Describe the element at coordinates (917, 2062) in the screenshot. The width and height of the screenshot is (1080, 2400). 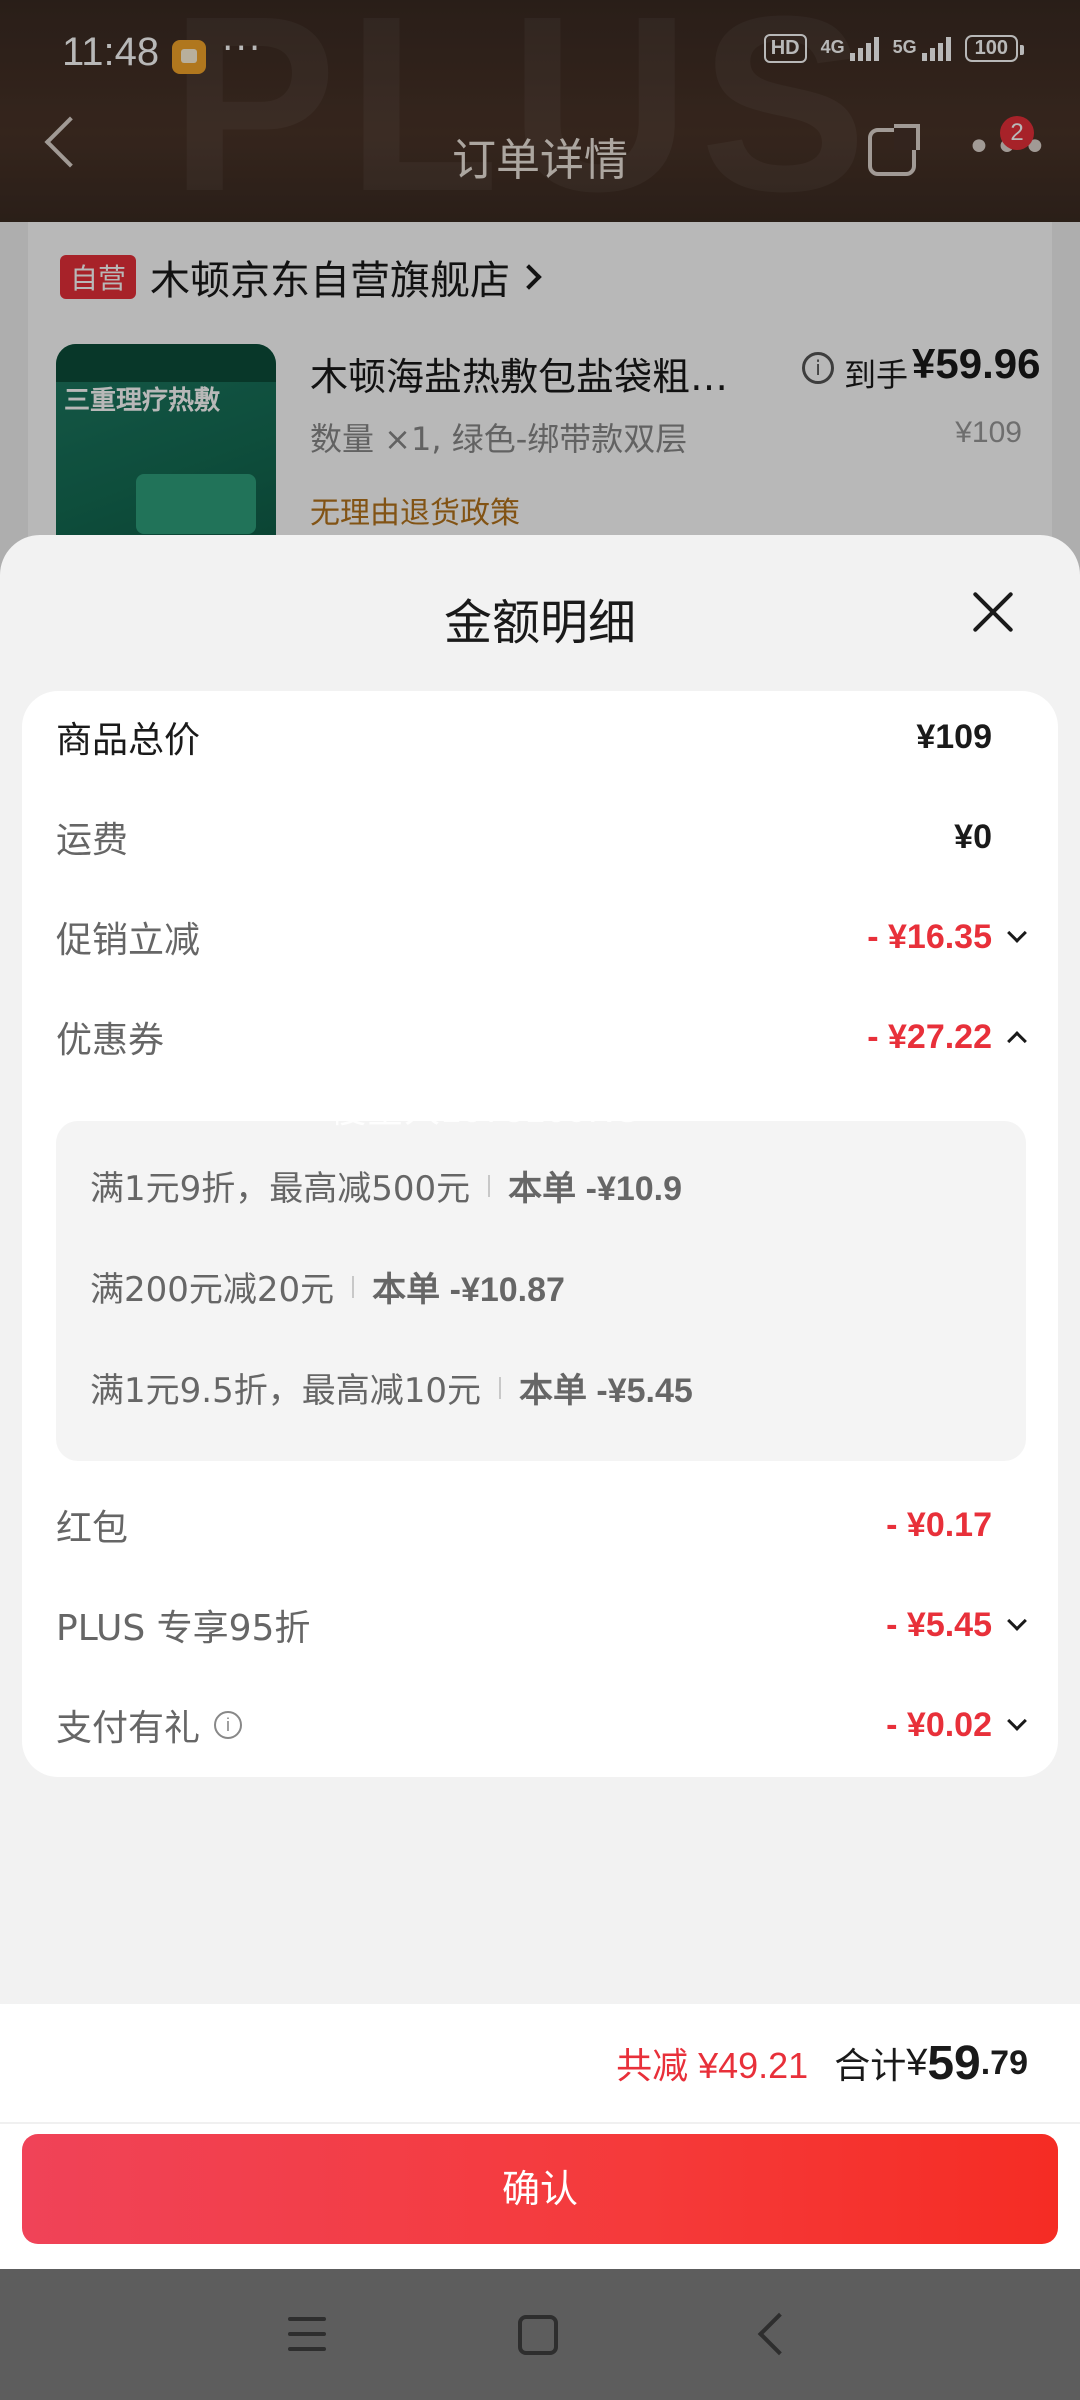
I see `total-currency: ¥` at that location.